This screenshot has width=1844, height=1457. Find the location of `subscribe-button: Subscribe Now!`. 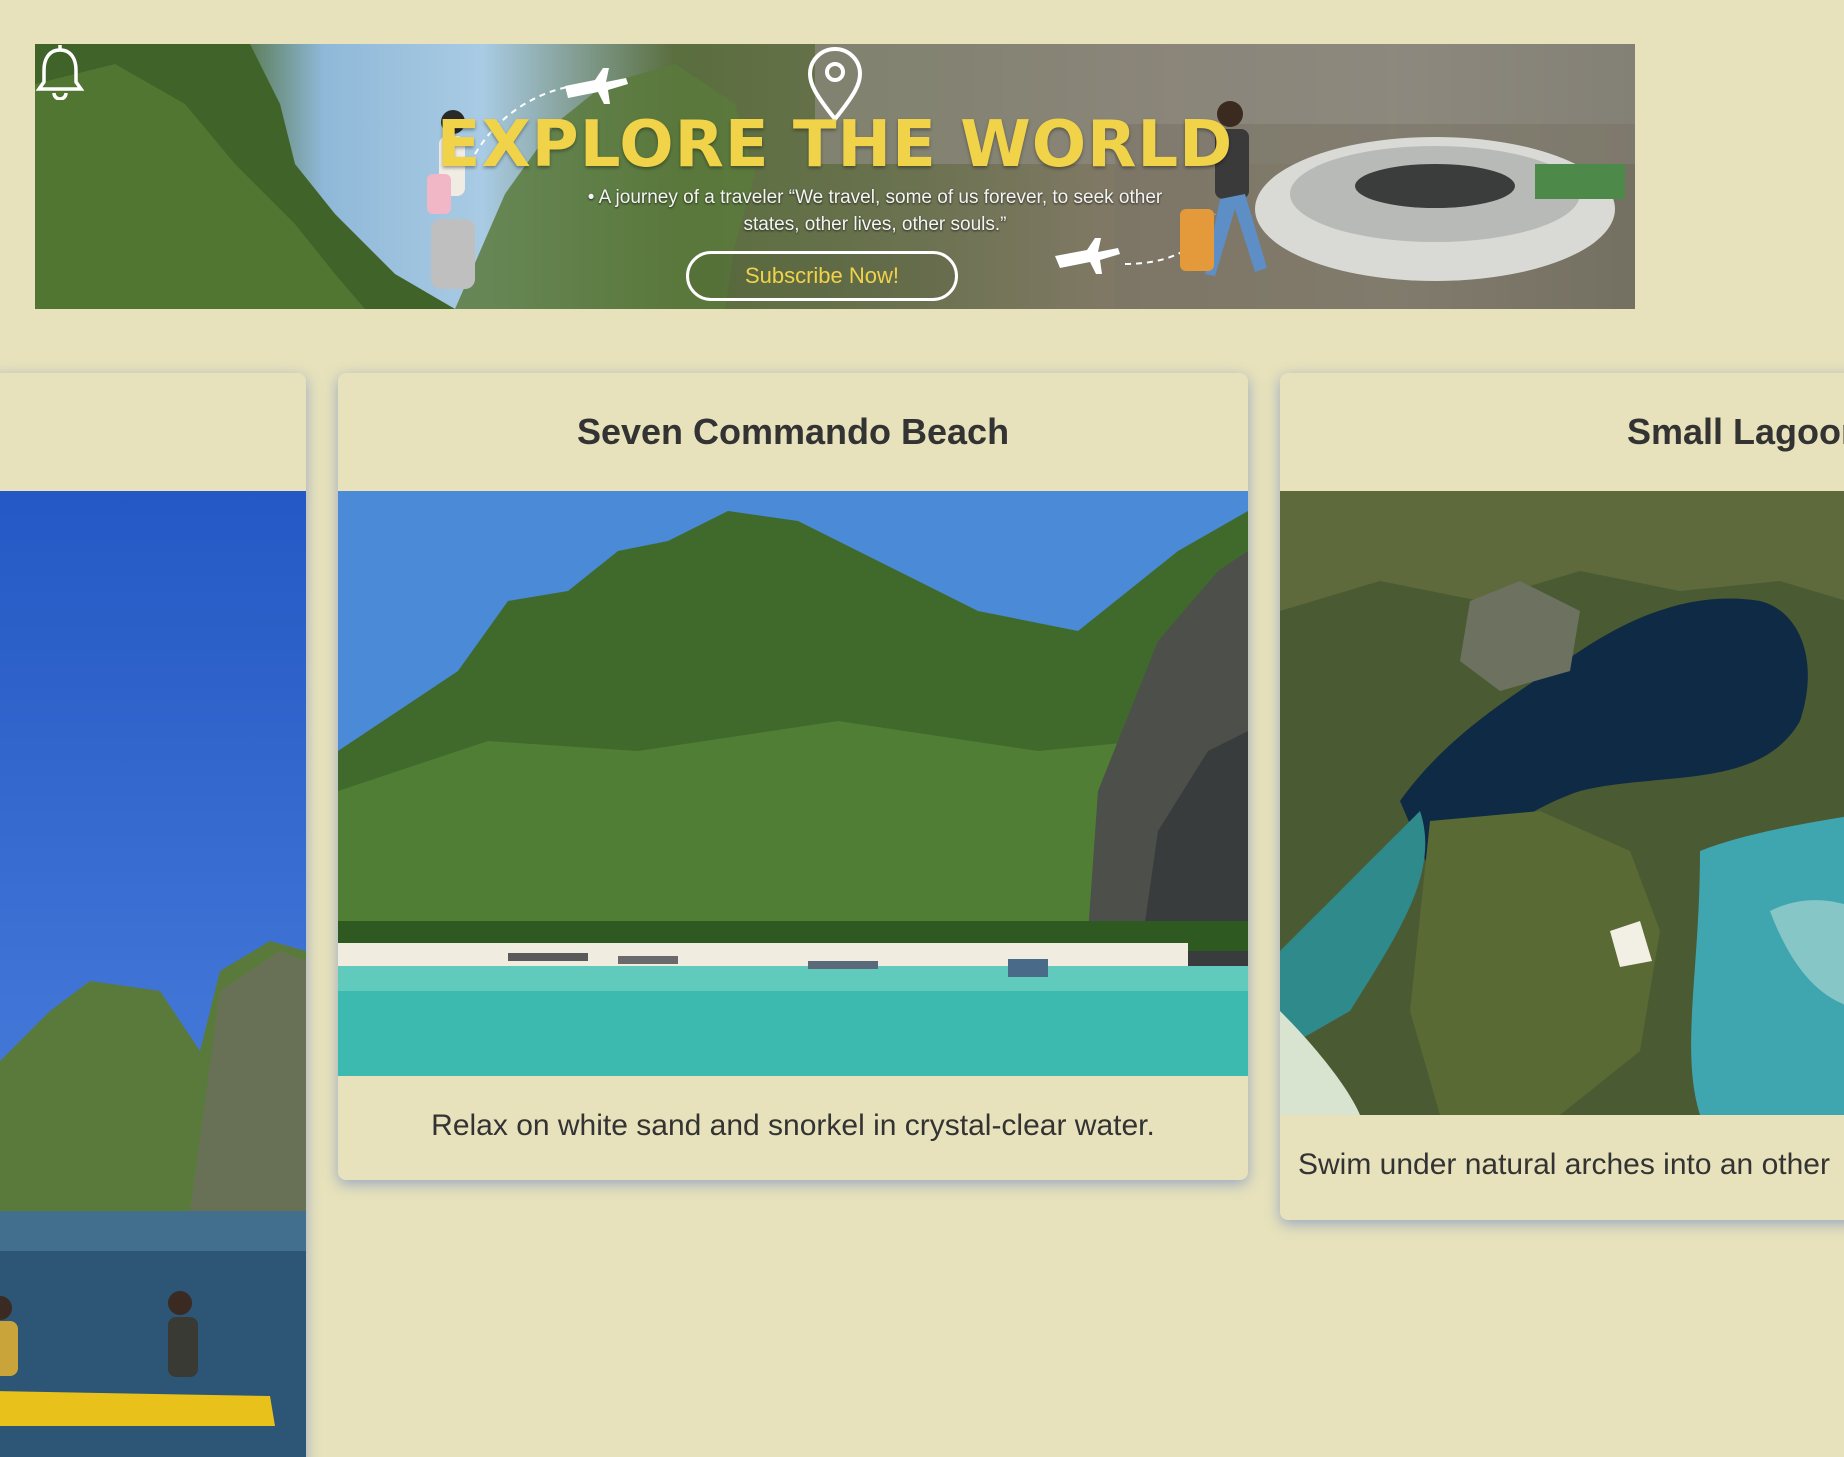

subscribe-button: Subscribe Now! is located at coordinates (822, 276).